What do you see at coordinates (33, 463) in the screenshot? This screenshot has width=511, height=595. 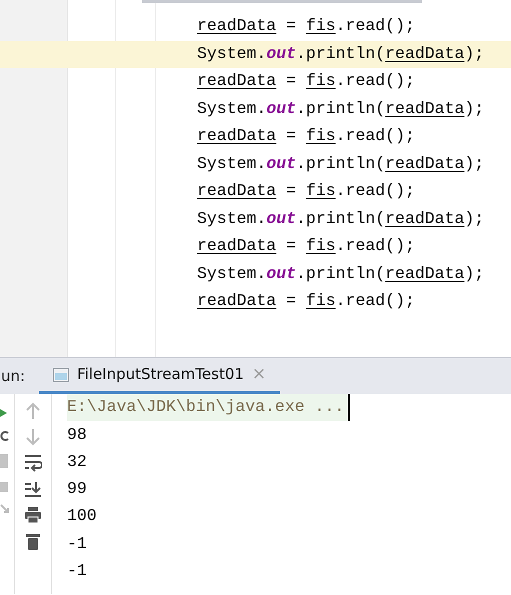 I see `soft-wrap-icon` at bounding box center [33, 463].